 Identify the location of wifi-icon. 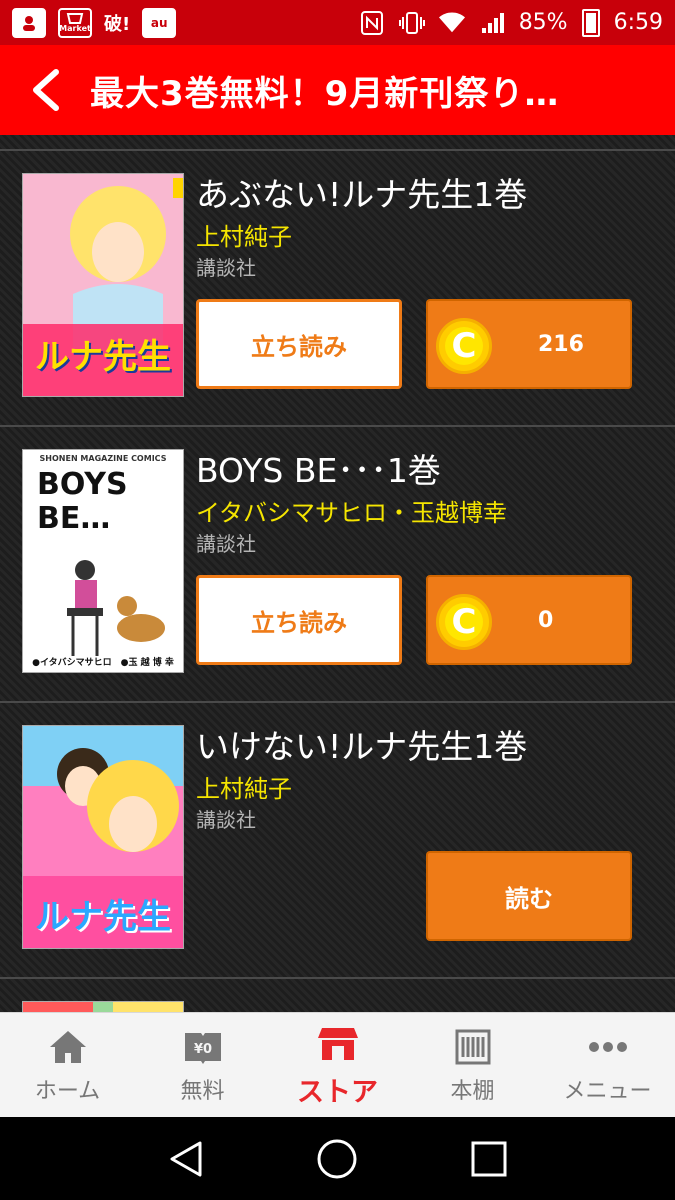
(451, 23).